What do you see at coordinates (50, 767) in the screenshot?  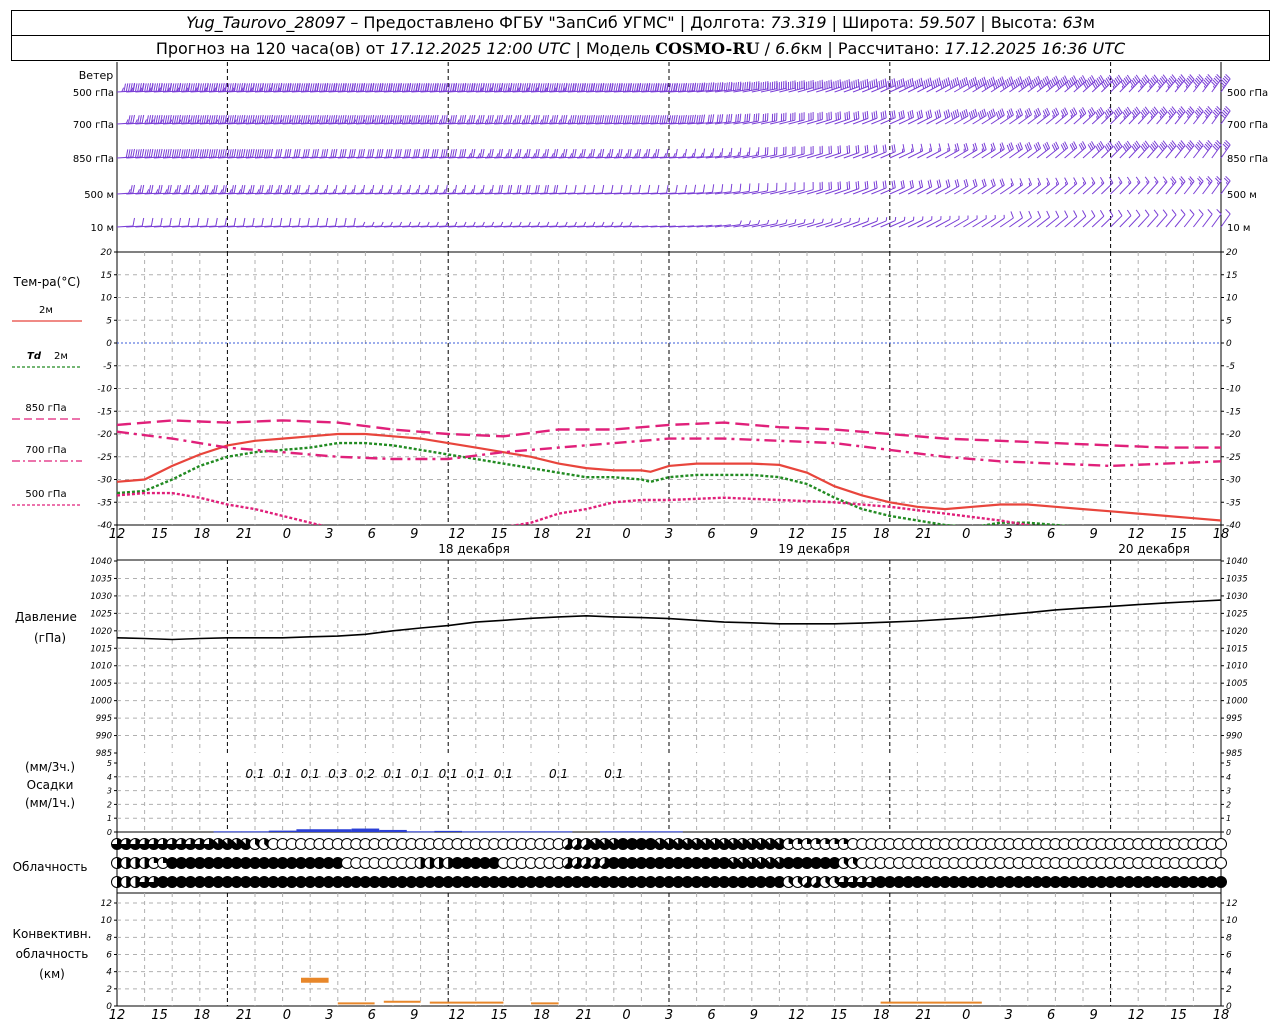 I see `precip-unit3: (мм/3ч.)` at bounding box center [50, 767].